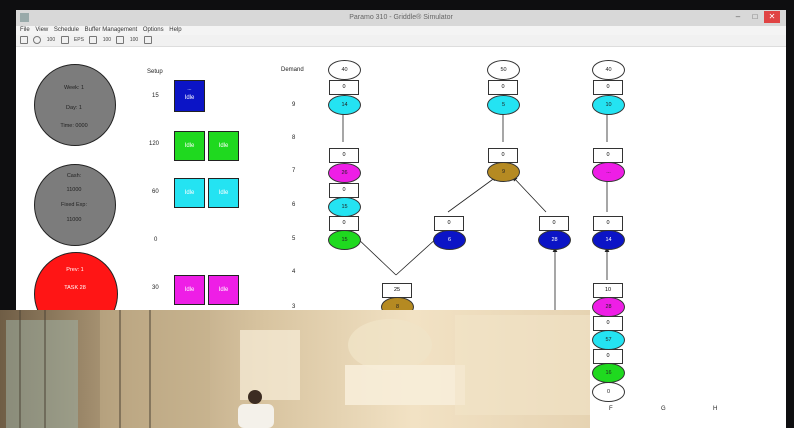 The width and height of the screenshot is (794, 428). I want to click on setup-value-4: 0, so click(156, 240).